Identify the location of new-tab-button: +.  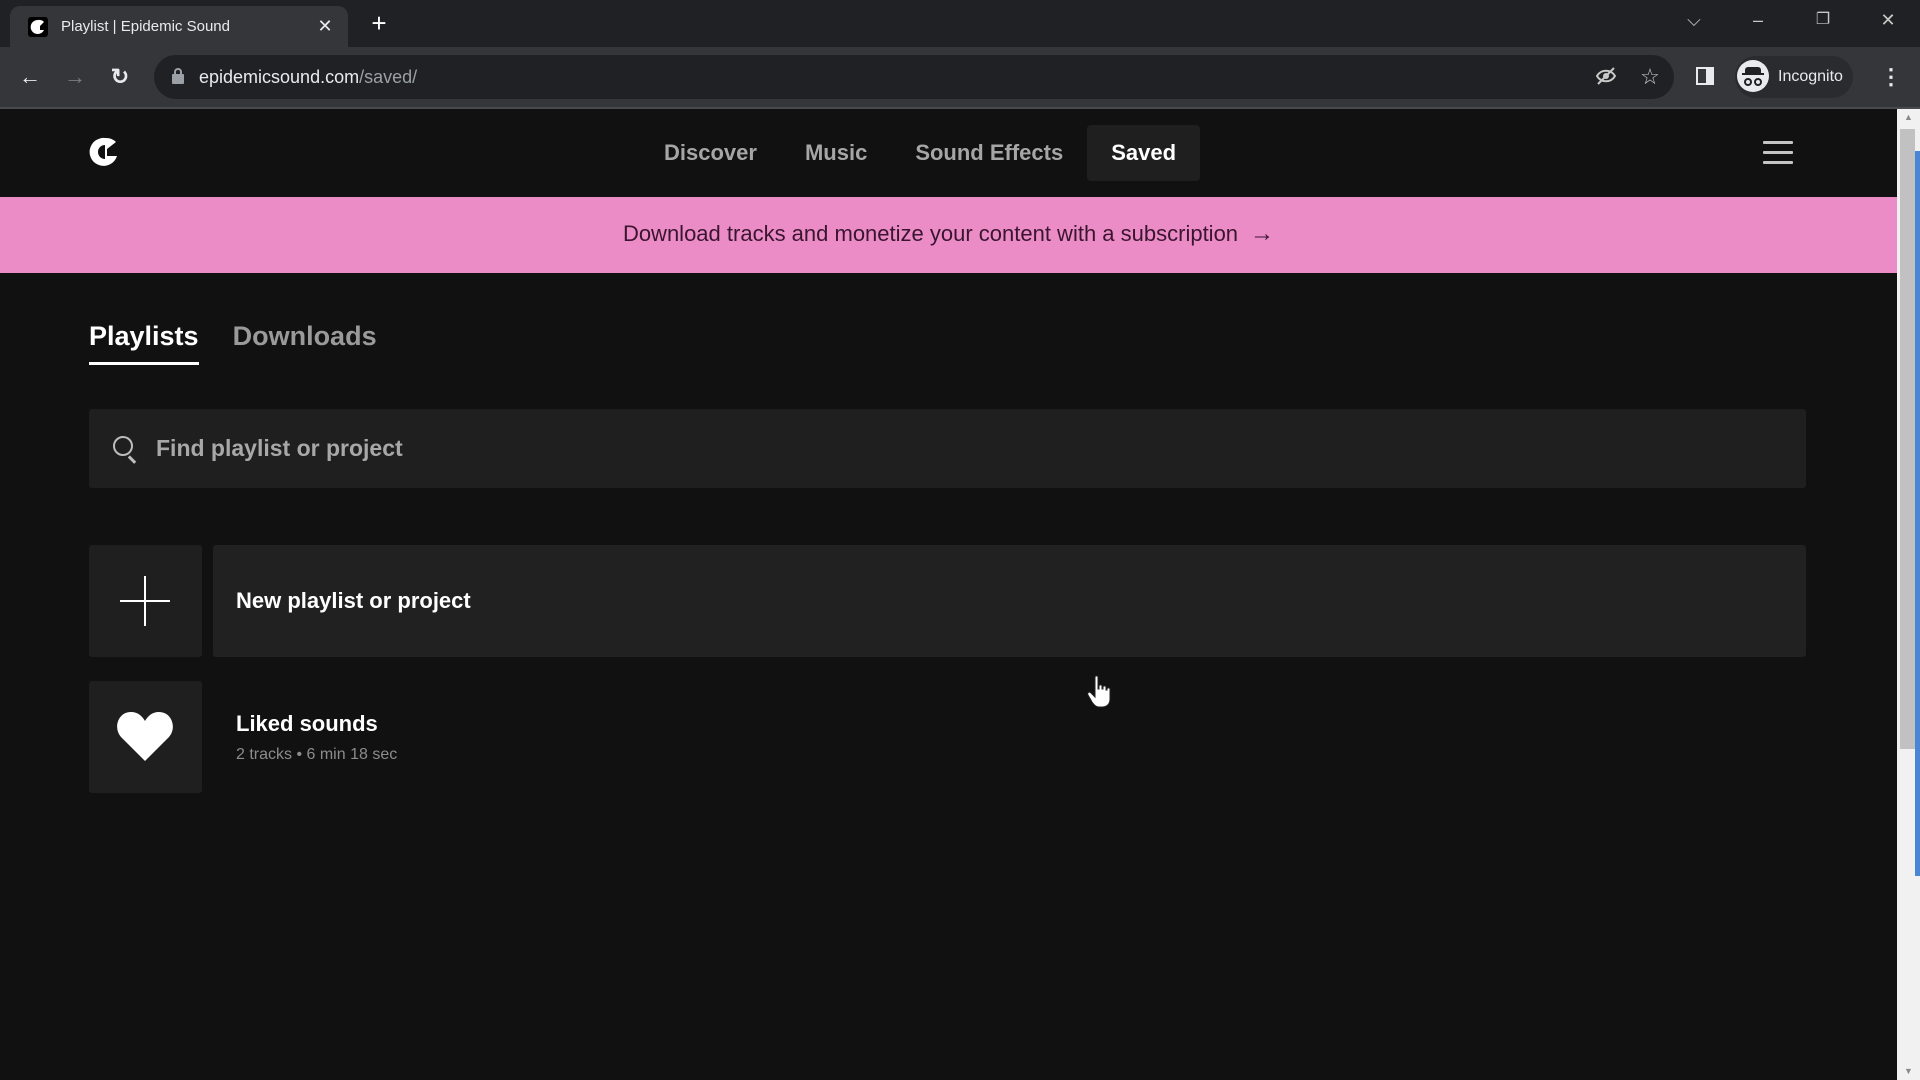
(379, 23).